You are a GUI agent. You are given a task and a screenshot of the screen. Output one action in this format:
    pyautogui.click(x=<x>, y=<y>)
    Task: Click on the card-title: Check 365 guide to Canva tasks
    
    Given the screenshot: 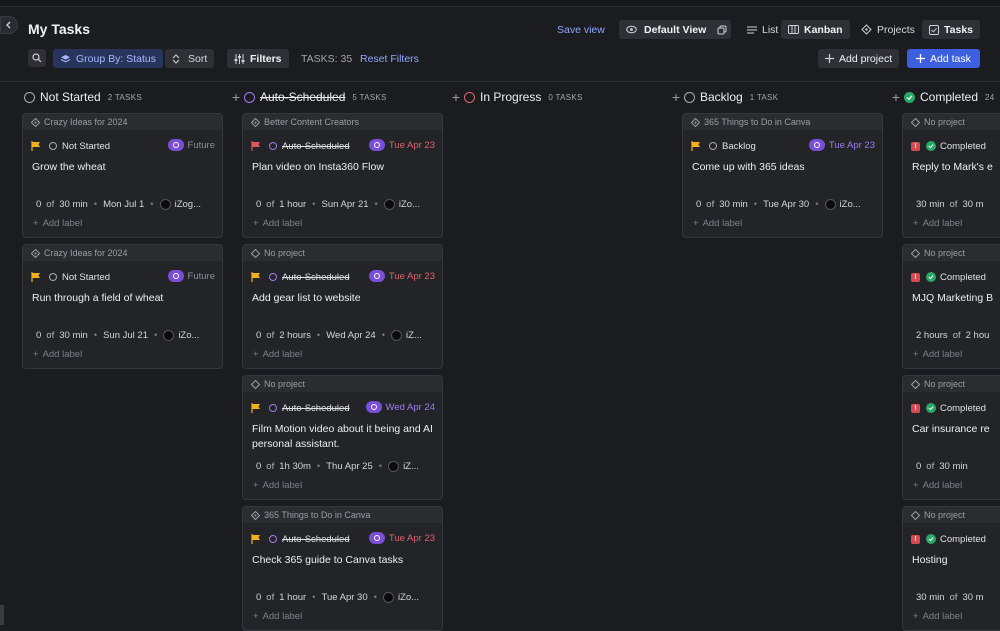 What is the action you would take?
    pyautogui.click(x=342, y=569)
    